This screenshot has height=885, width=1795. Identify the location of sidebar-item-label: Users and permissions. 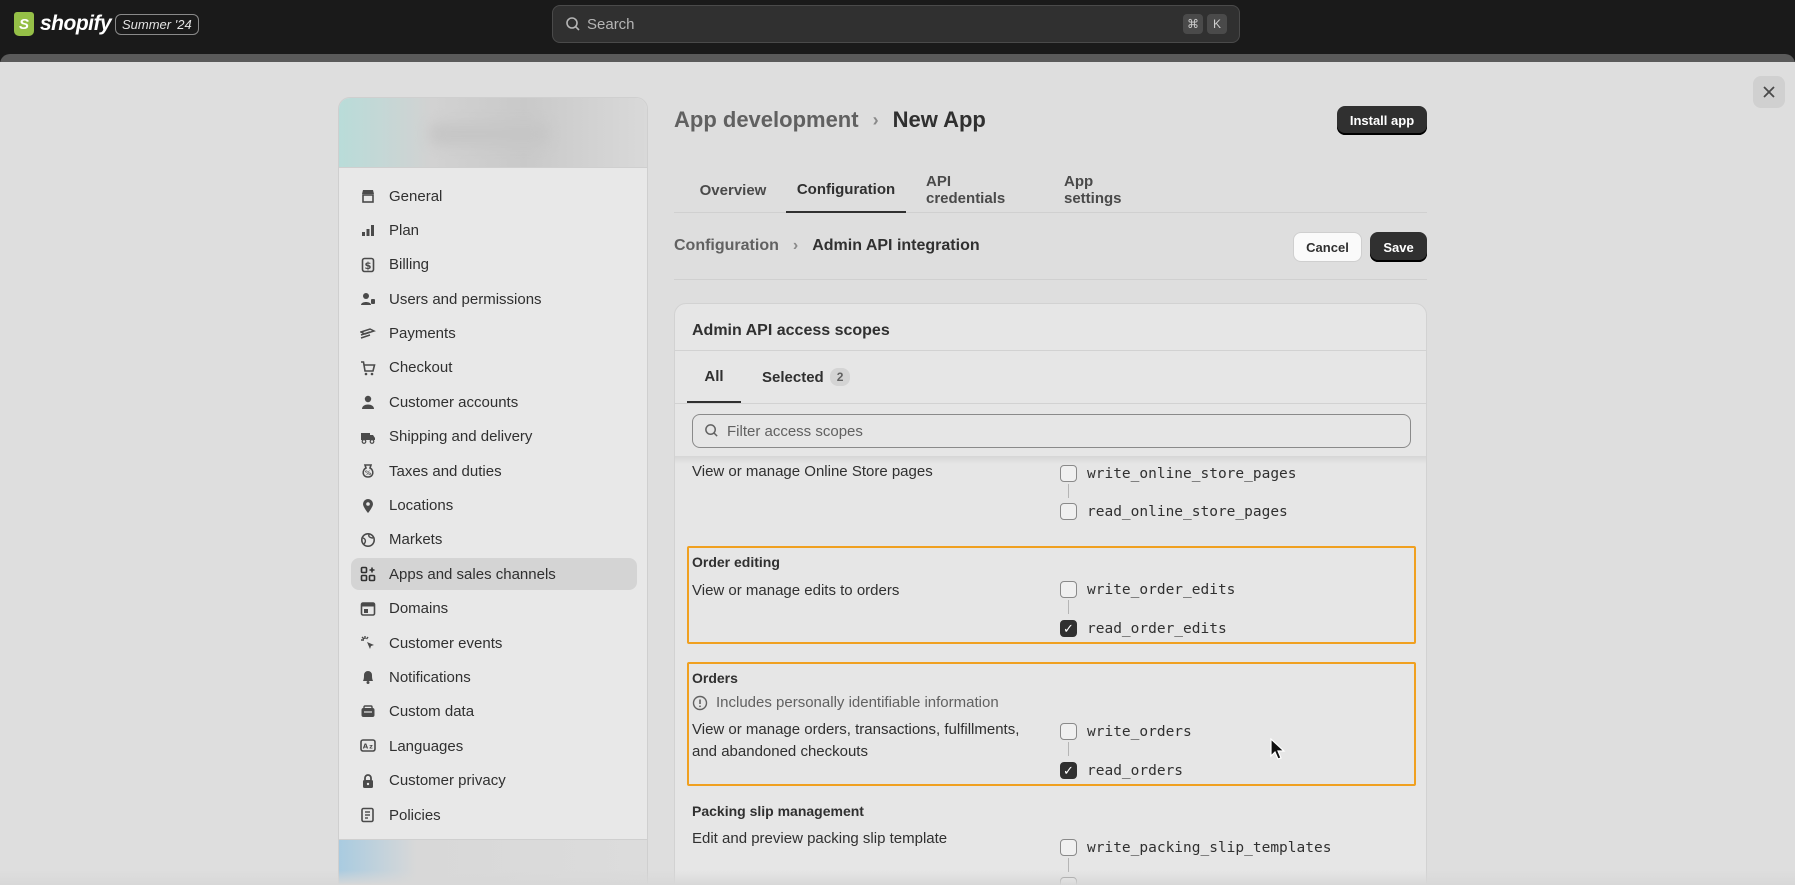
(465, 299).